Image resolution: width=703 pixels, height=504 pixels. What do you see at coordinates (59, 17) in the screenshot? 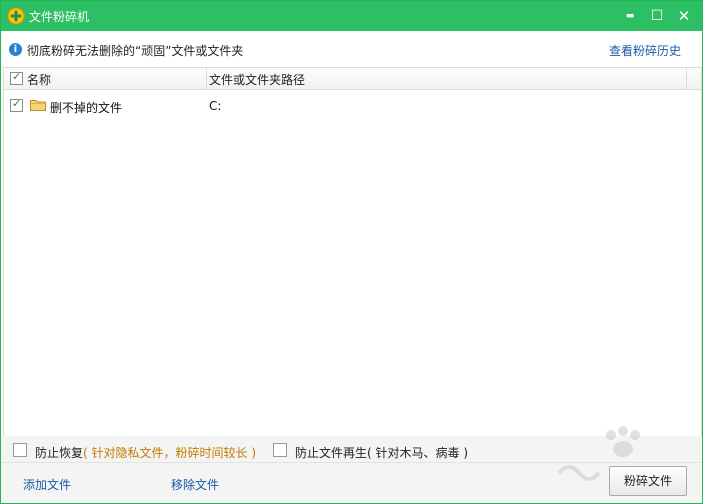
I see `window-title: 文件粉碎机` at bounding box center [59, 17].